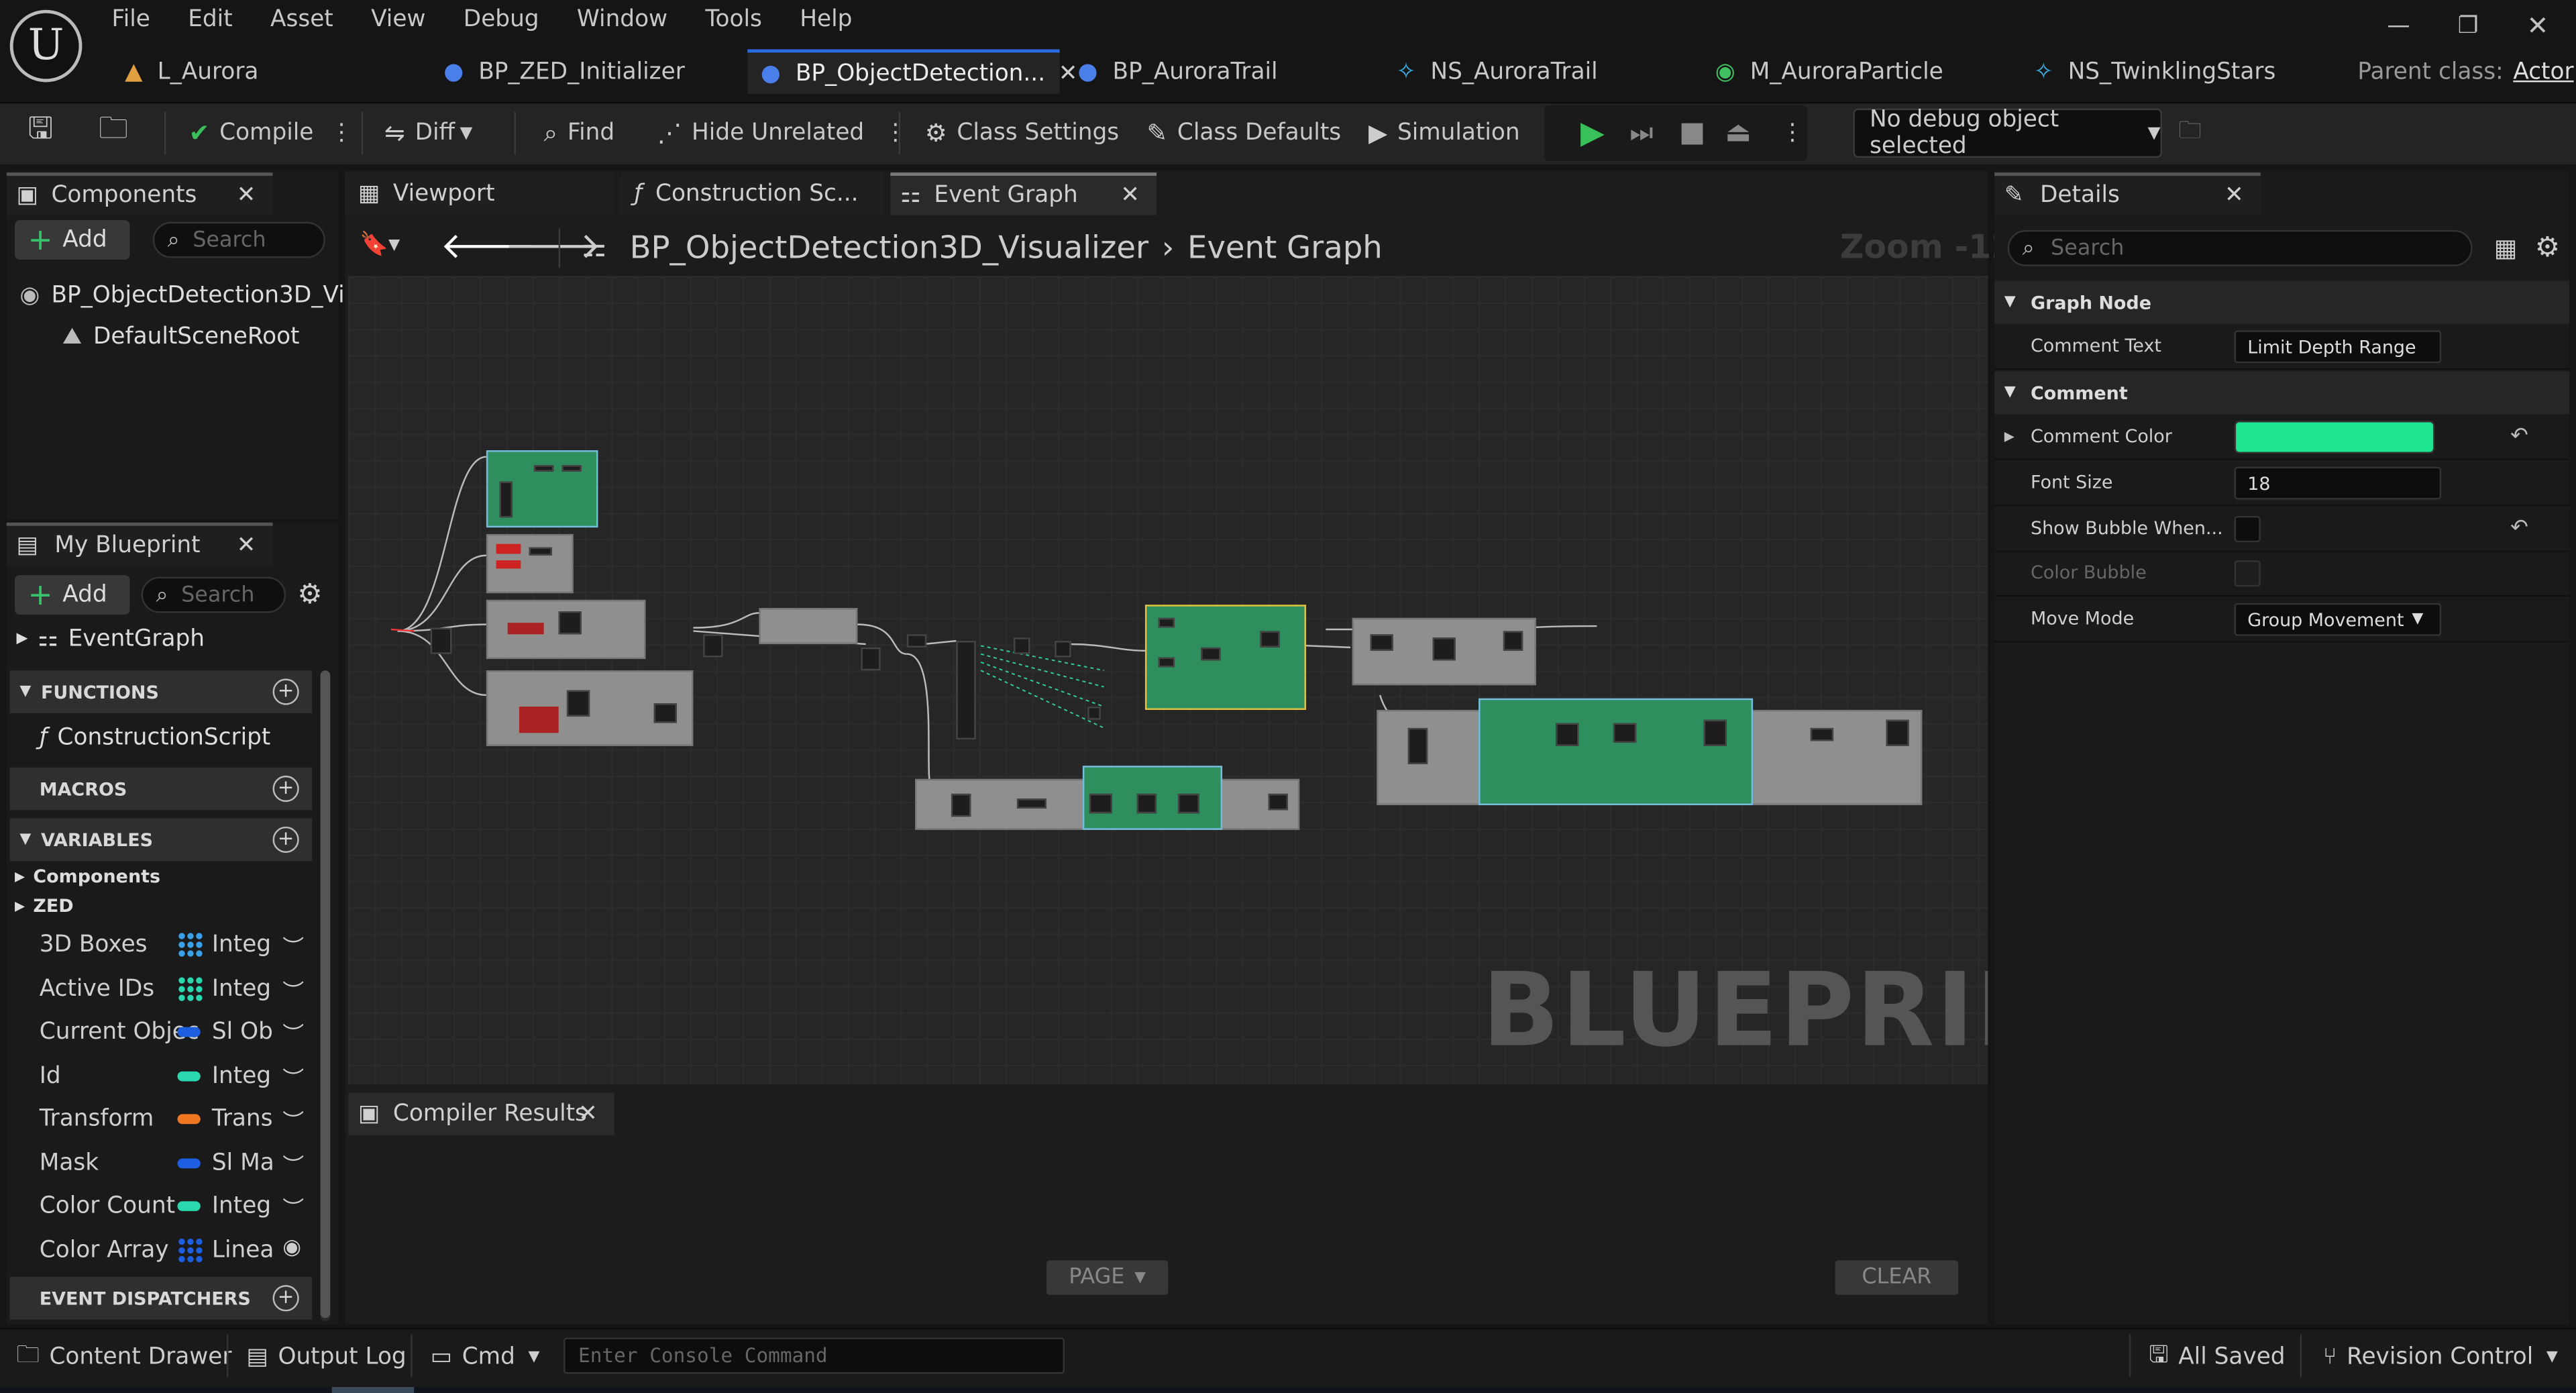 This screenshot has width=2576, height=1393. Describe the element at coordinates (2543, 71) in the screenshot. I see `parent-class-link: Actor` at that location.